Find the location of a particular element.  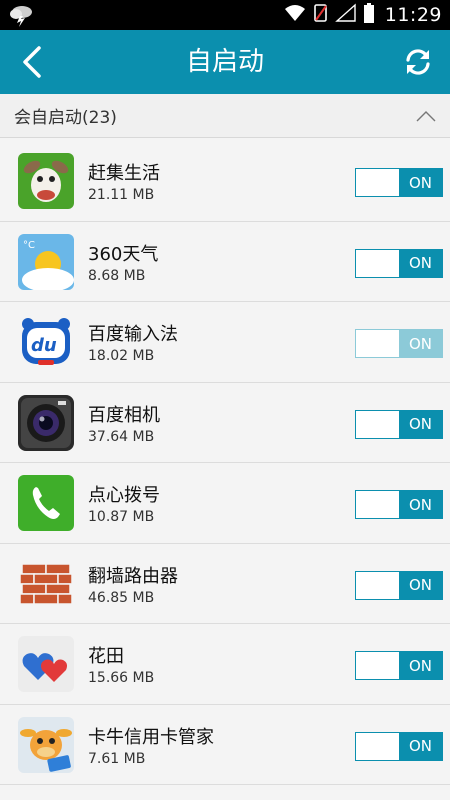

huatian-hearts-app-icon is located at coordinates (46, 664).